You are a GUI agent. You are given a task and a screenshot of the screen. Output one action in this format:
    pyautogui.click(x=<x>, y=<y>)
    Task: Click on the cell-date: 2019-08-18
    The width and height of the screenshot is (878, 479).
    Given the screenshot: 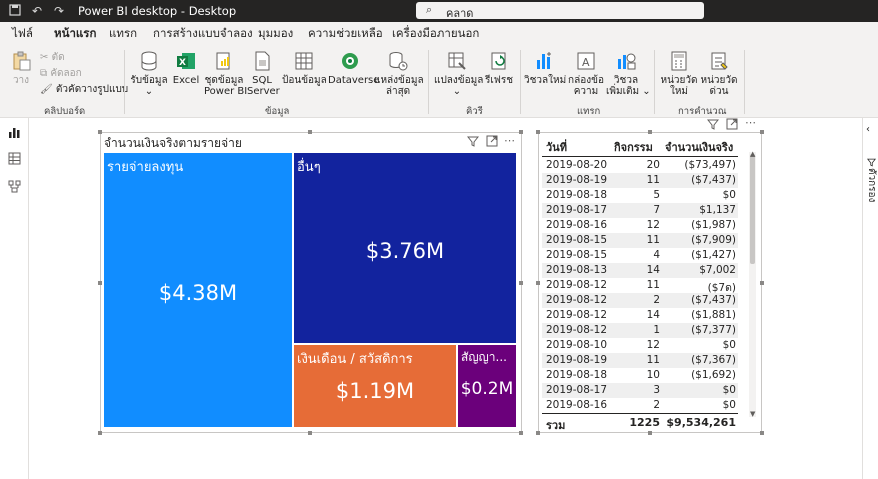 What is the action you would take?
    pyautogui.click(x=577, y=195)
    